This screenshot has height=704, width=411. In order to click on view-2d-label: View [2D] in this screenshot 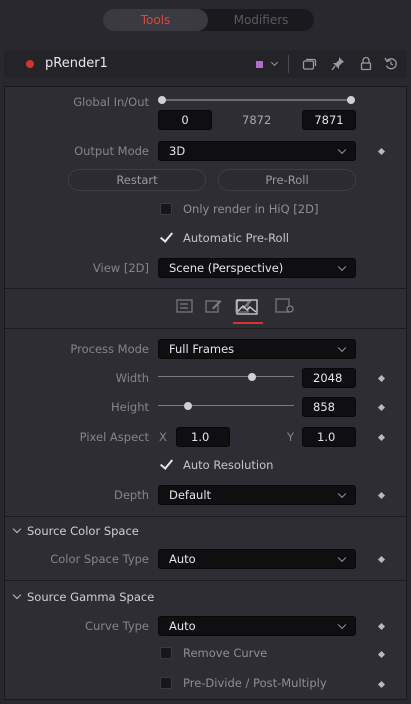, I will do `click(120, 268)`.